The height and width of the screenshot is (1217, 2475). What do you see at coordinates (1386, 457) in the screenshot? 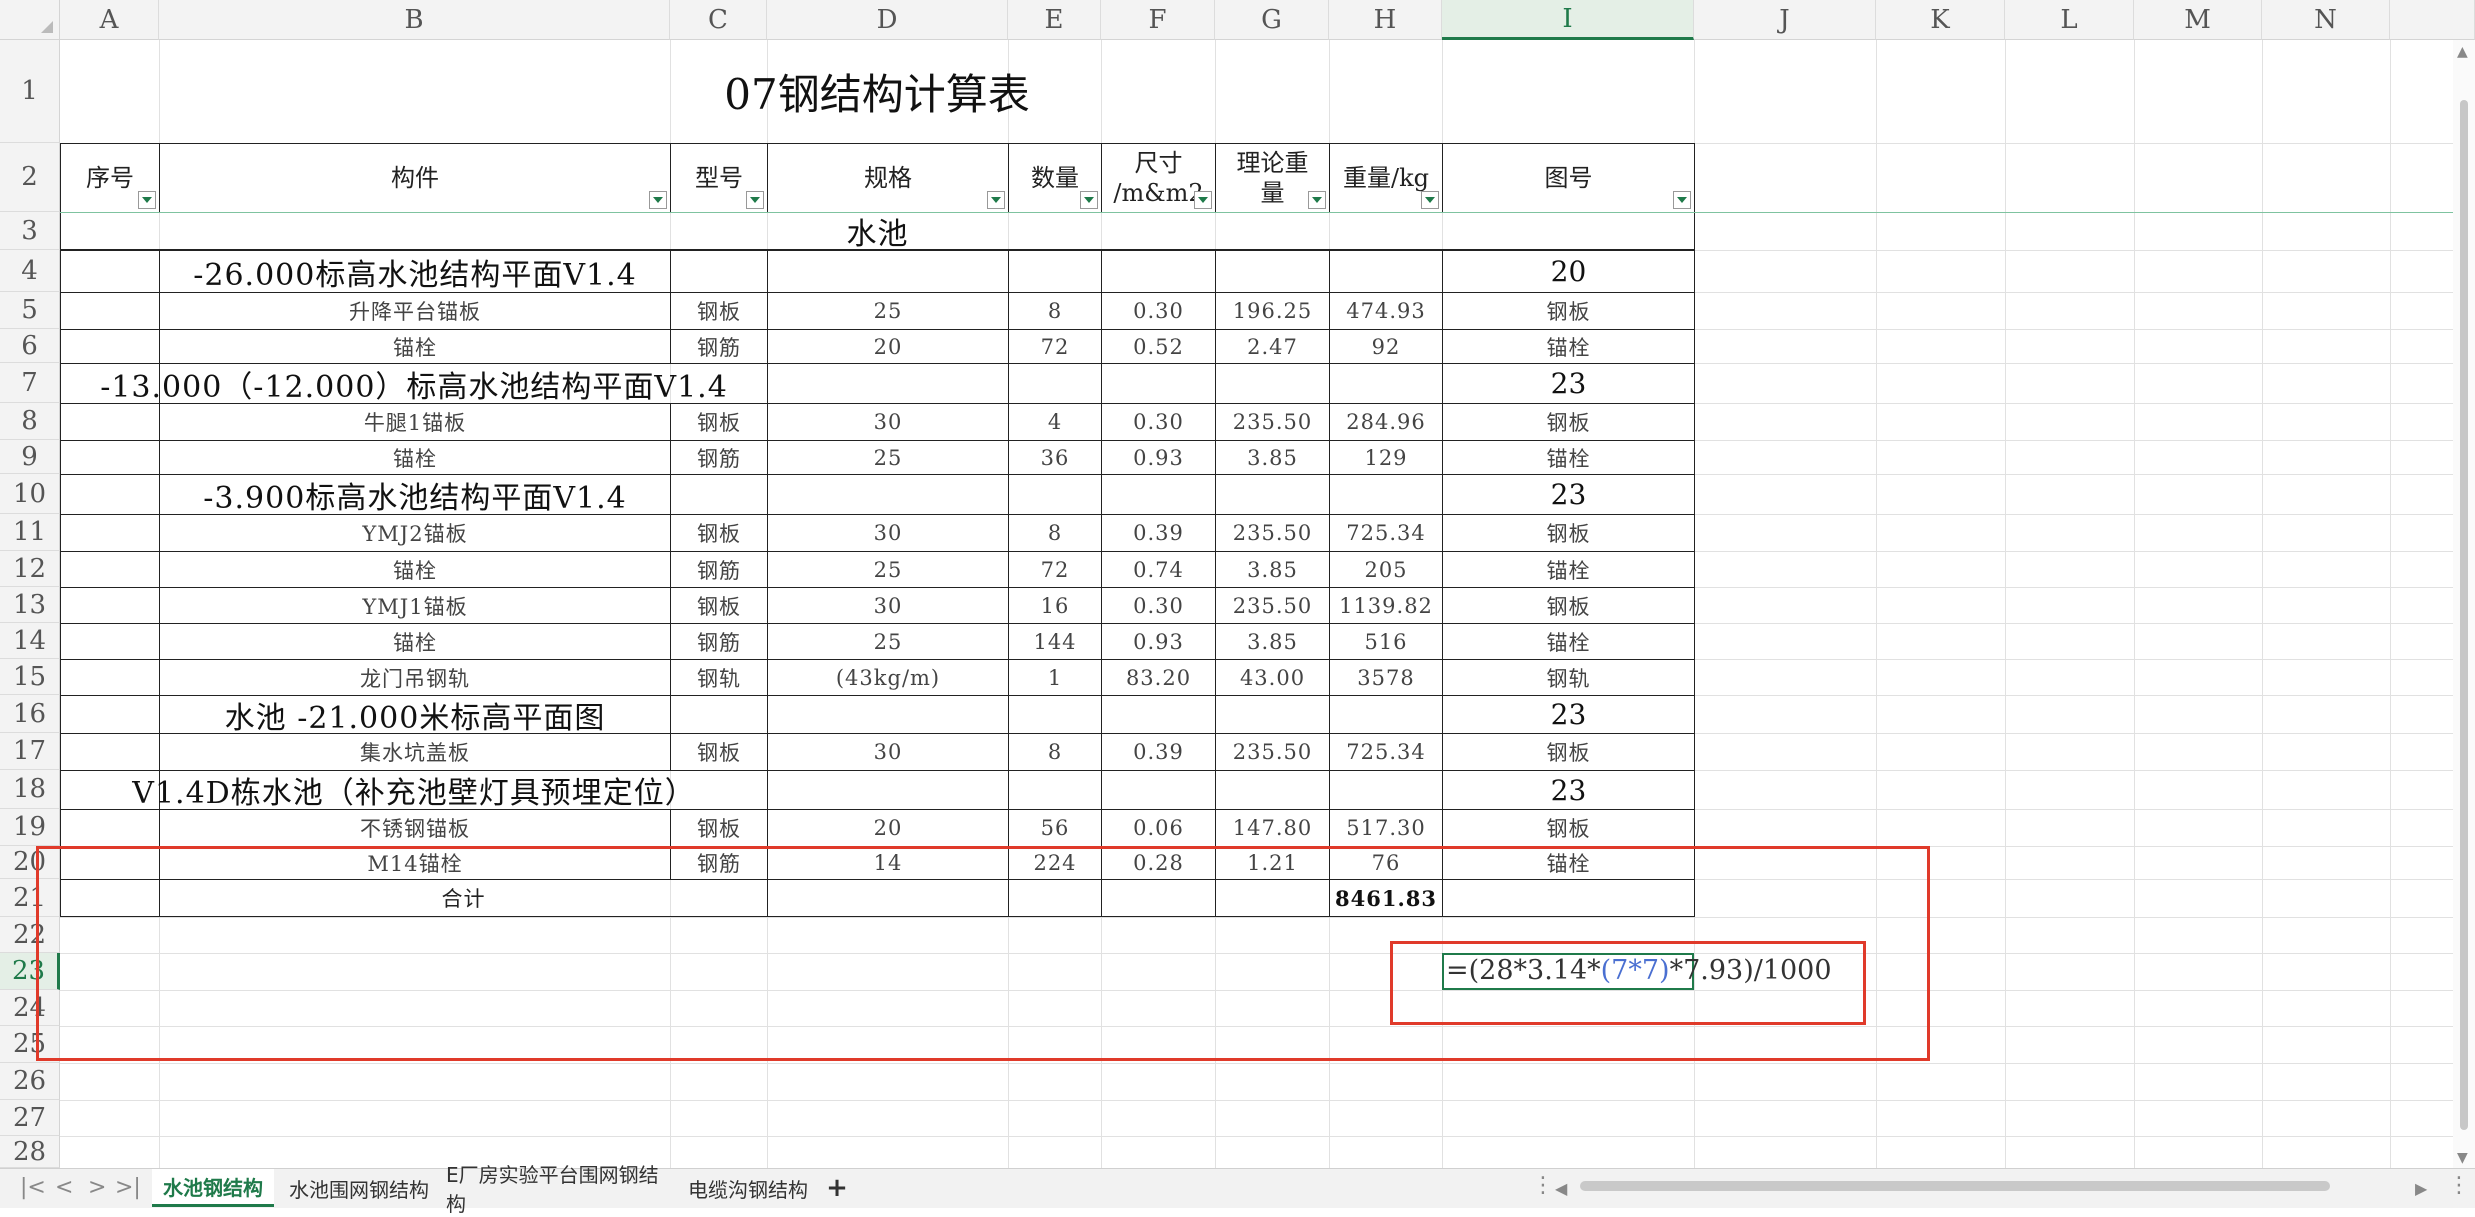
I see `table-cell-h: 129` at bounding box center [1386, 457].